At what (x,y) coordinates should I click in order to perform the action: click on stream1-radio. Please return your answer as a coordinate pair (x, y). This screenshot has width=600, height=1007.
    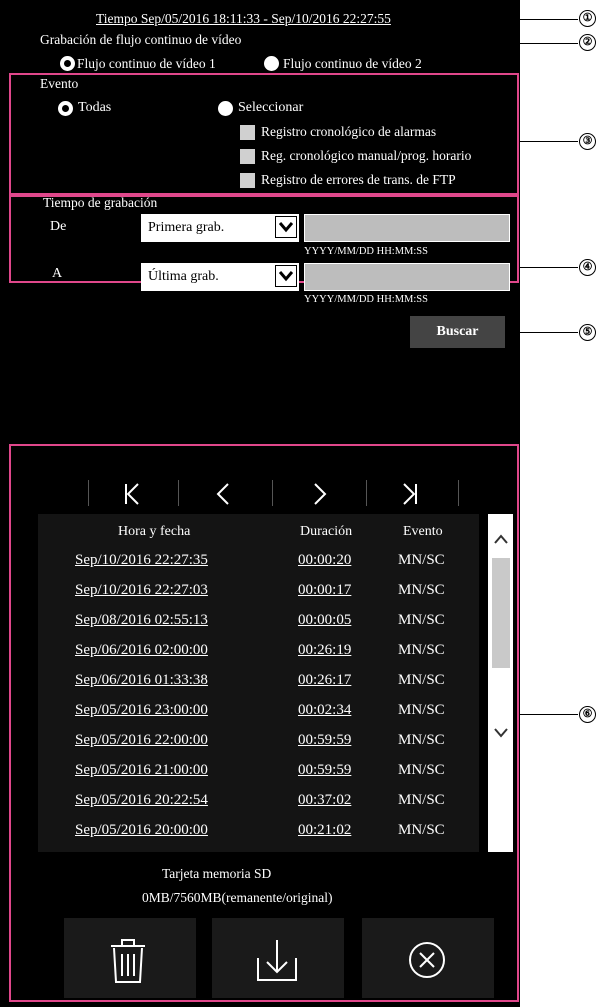
    Looking at the image, I should click on (67, 63).